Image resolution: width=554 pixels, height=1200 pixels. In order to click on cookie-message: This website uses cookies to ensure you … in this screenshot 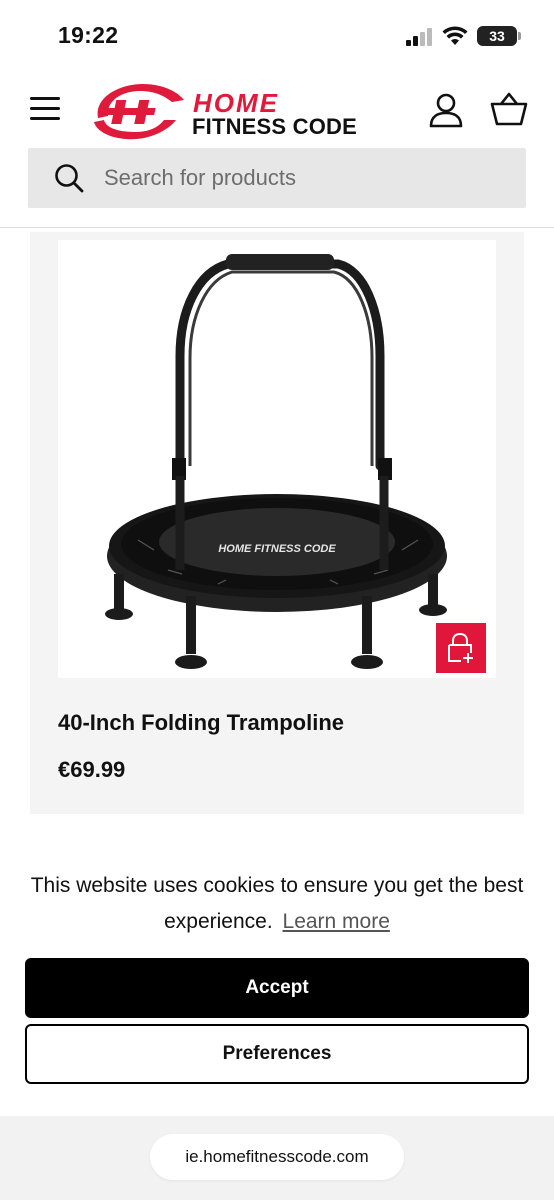, I will do `click(277, 904)`.